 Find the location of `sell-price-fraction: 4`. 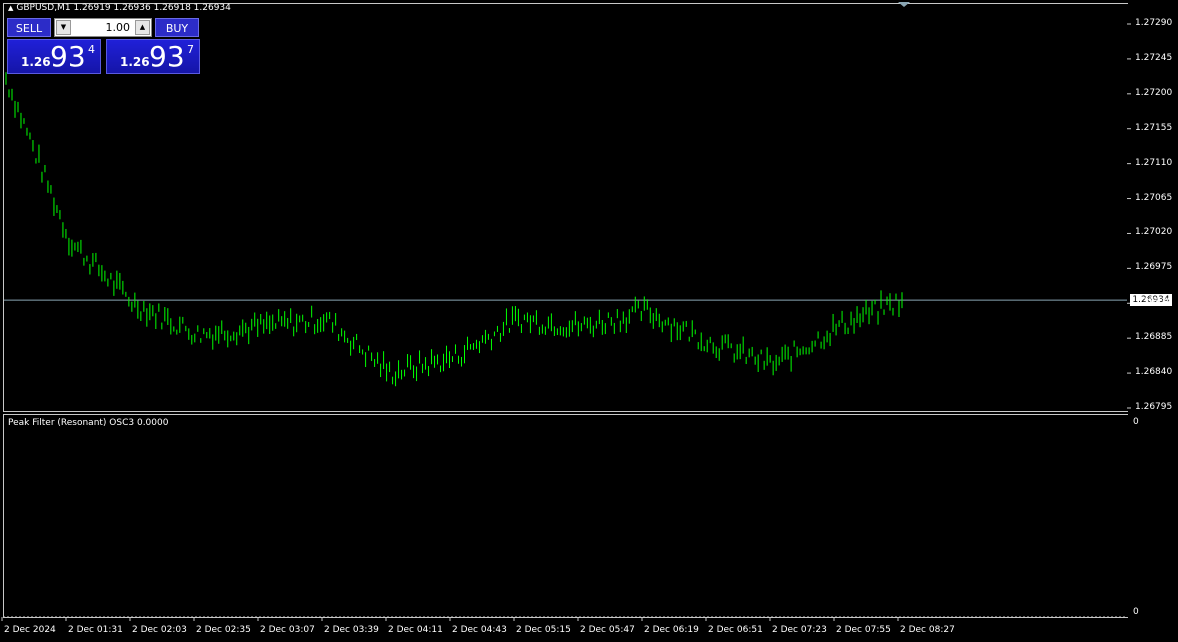

sell-price-fraction: 4 is located at coordinates (91, 49).